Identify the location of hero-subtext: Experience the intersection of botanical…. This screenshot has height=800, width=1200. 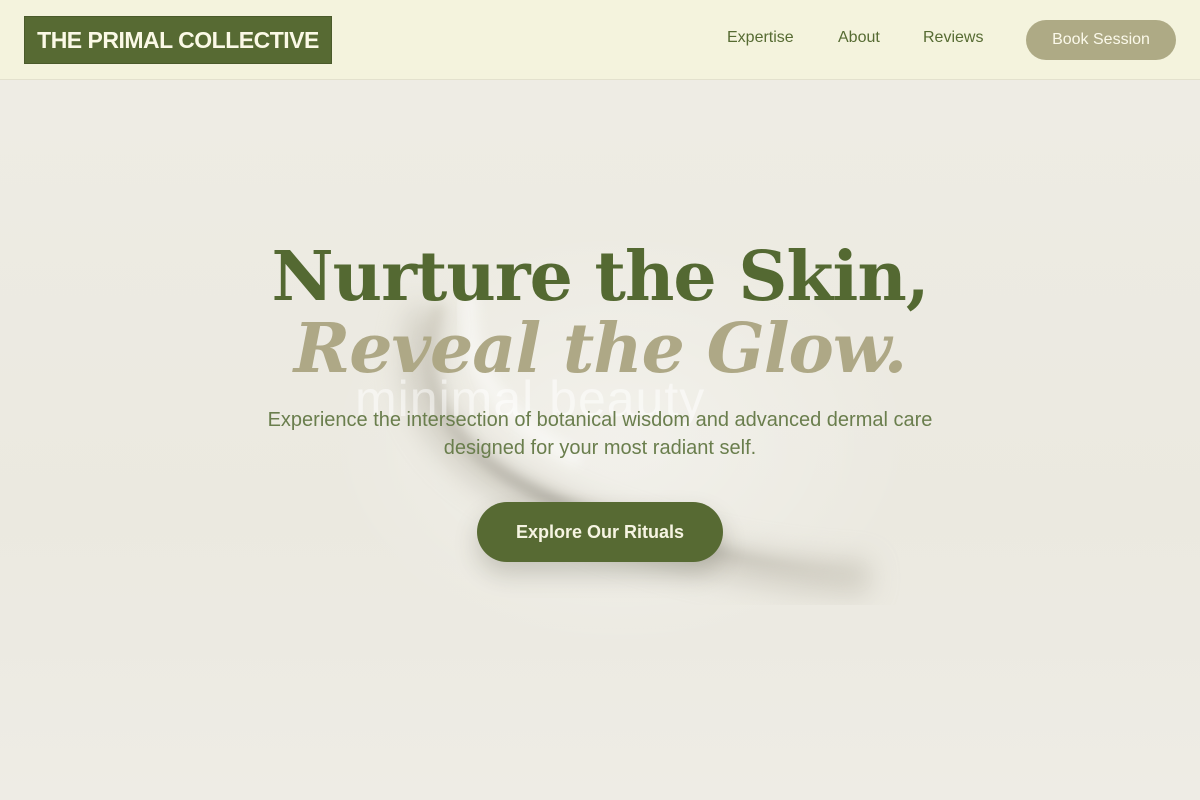
(600, 434).